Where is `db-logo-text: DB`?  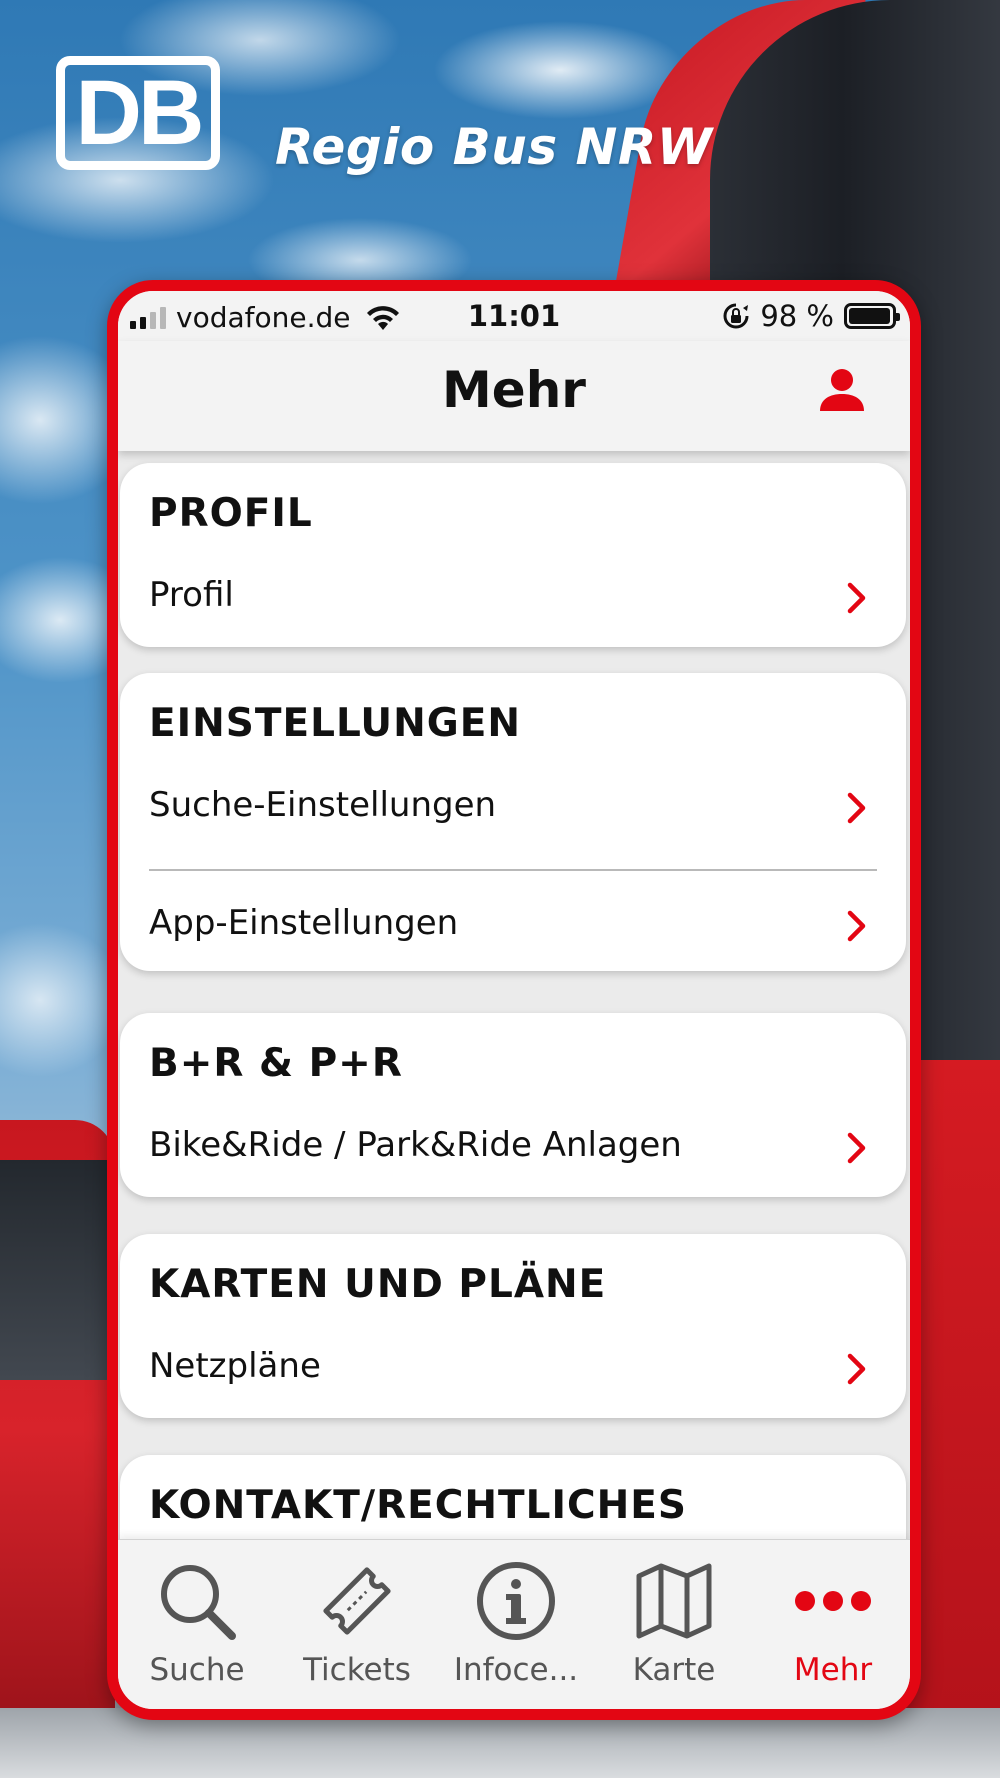
db-logo-text: DB is located at coordinates (140, 113).